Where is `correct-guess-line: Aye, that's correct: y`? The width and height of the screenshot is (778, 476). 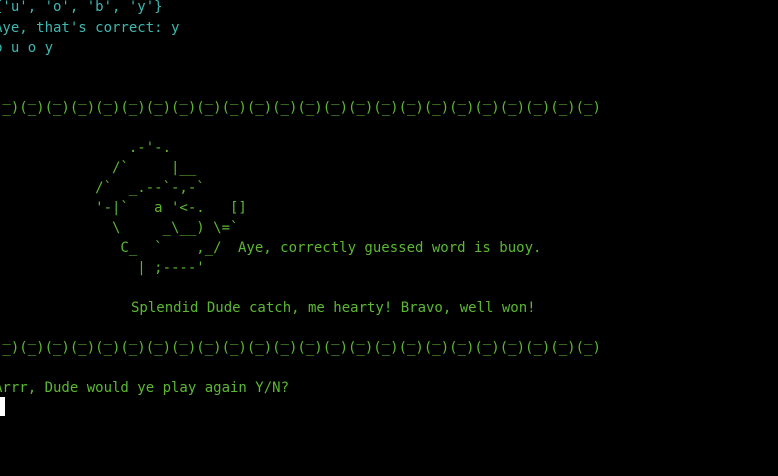
correct-guess-line: Aye, that's correct: y is located at coordinates (90, 28).